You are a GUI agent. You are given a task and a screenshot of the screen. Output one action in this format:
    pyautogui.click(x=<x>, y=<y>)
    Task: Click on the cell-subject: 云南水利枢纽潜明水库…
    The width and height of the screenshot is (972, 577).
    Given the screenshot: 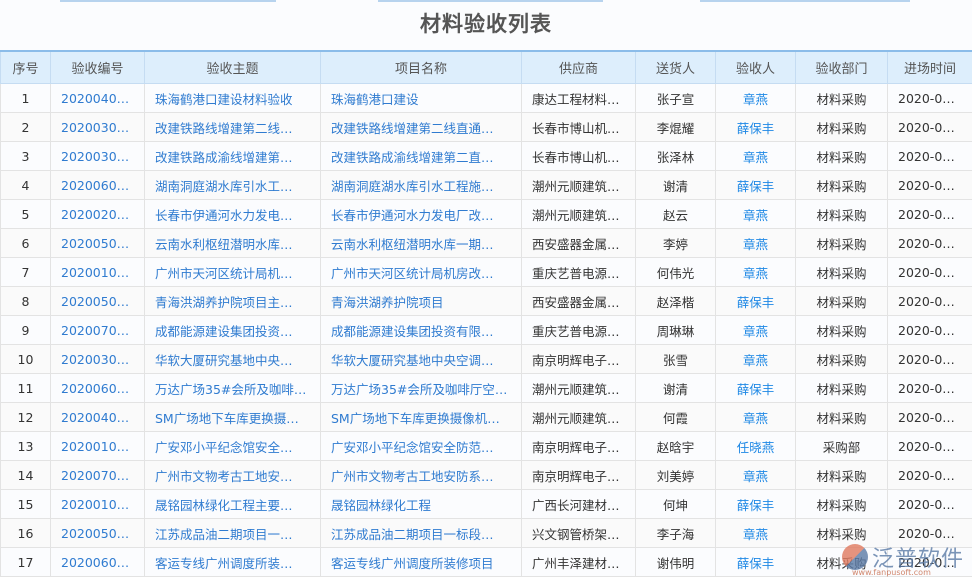 What is the action you would take?
    pyautogui.click(x=233, y=243)
    